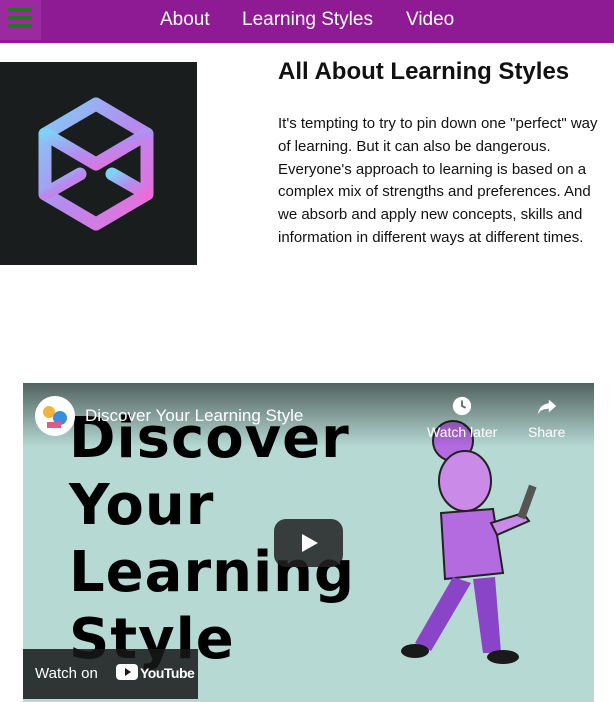 Image resolution: width=614 pixels, height=702 pixels. I want to click on play-button, so click(308, 543).